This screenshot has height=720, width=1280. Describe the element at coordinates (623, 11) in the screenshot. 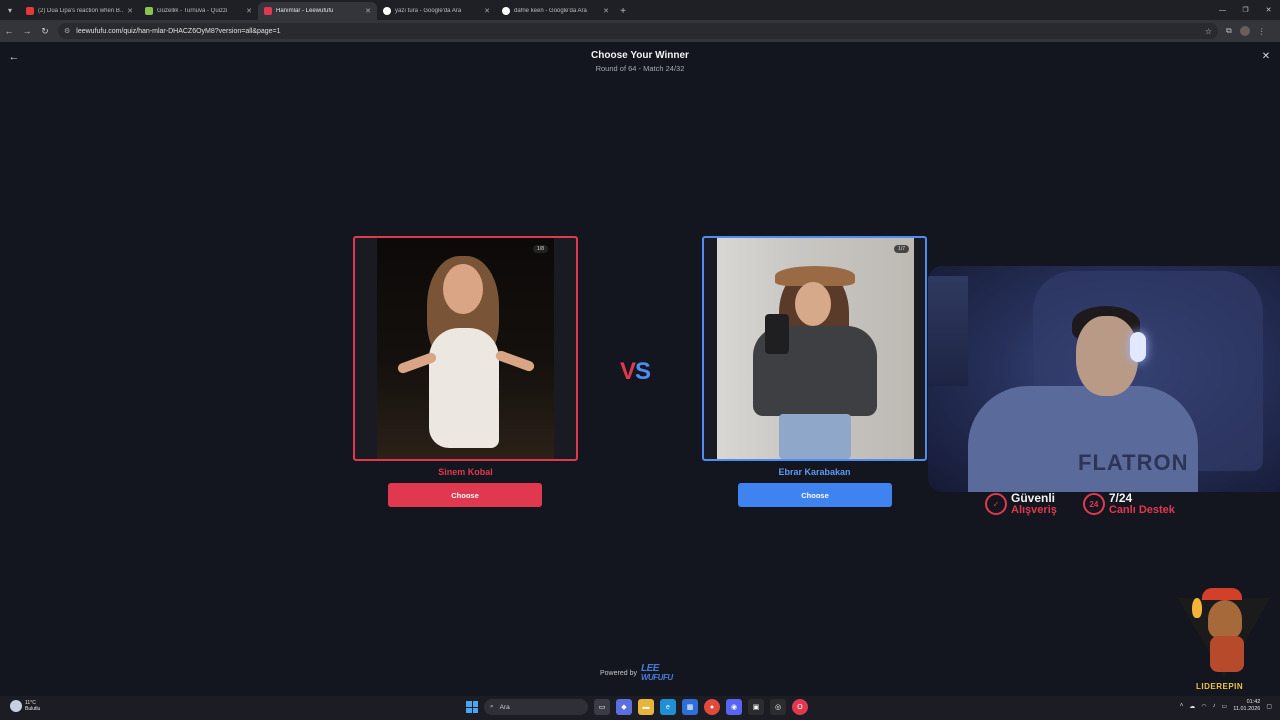

I see `new-tab-icon: +` at that location.